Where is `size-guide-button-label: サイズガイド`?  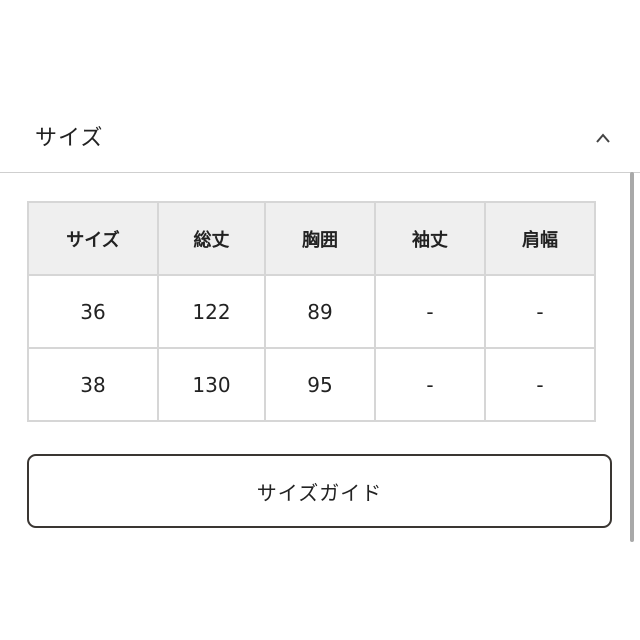
size-guide-button-label: サイズガイド is located at coordinates (319, 492).